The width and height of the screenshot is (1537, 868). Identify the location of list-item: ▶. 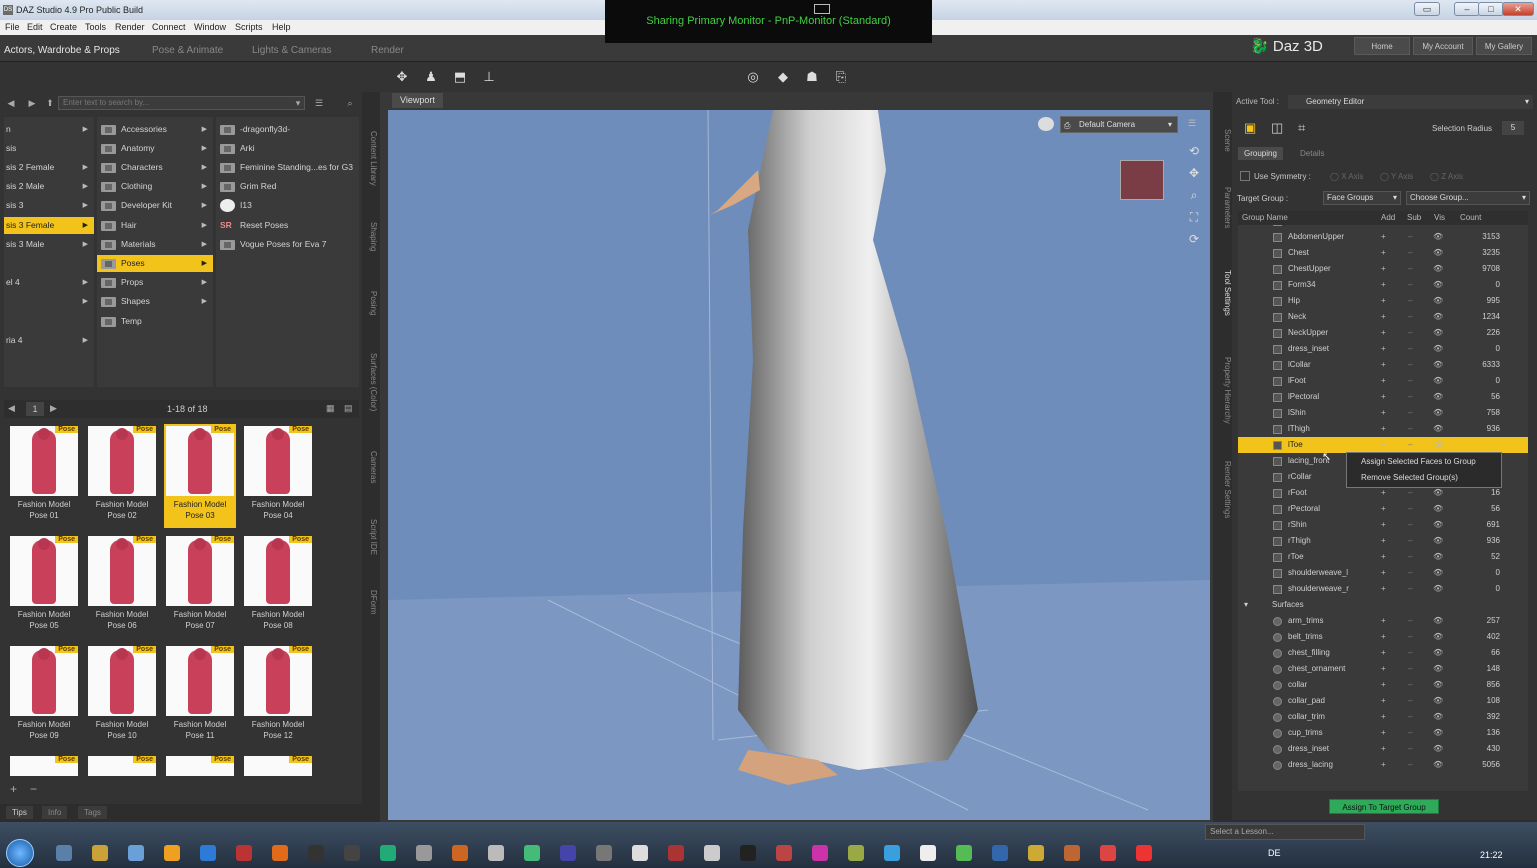
(49, 301).